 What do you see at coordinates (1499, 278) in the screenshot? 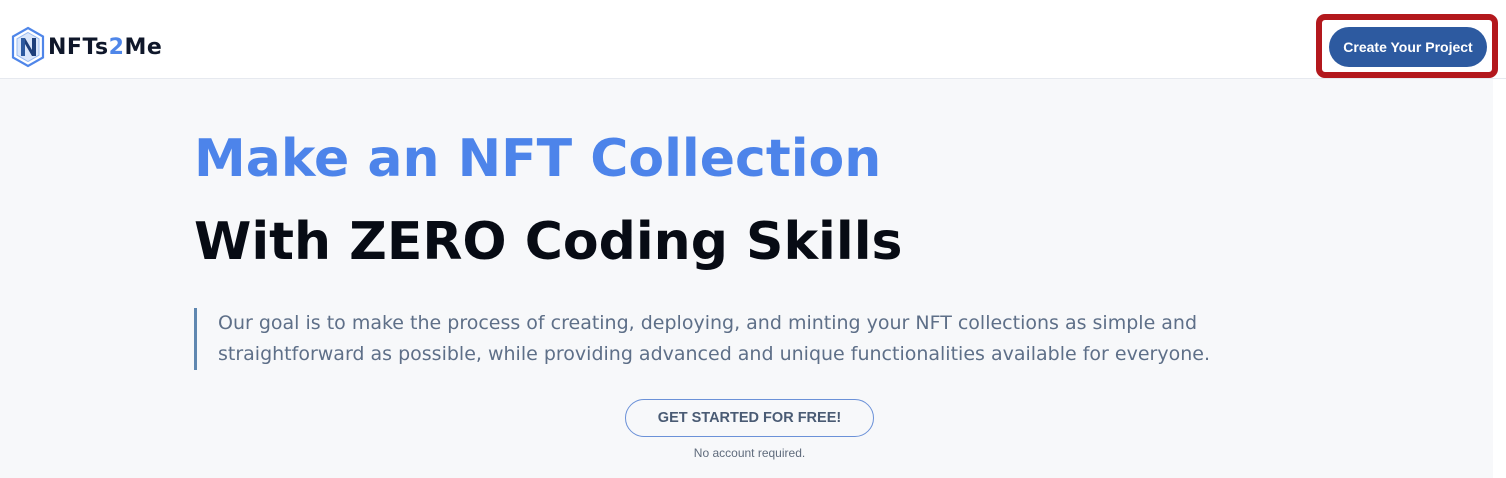
I see `scrollbar-track` at bounding box center [1499, 278].